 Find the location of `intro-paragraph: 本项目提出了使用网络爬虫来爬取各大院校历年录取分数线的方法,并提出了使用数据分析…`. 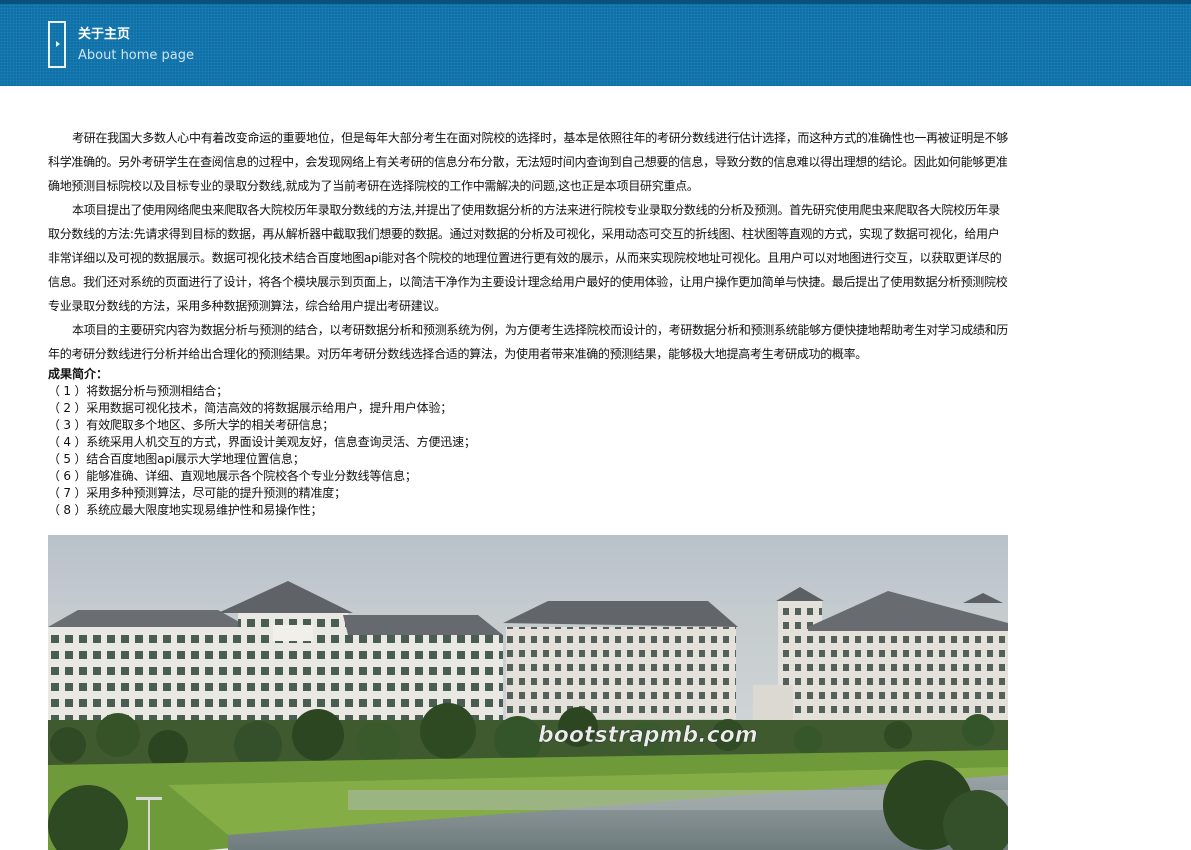

intro-paragraph: 本项目提出了使用网络爬虫来爬取各大院校历年录取分数线的方法,并提出了使用数据分析… is located at coordinates (528, 258).